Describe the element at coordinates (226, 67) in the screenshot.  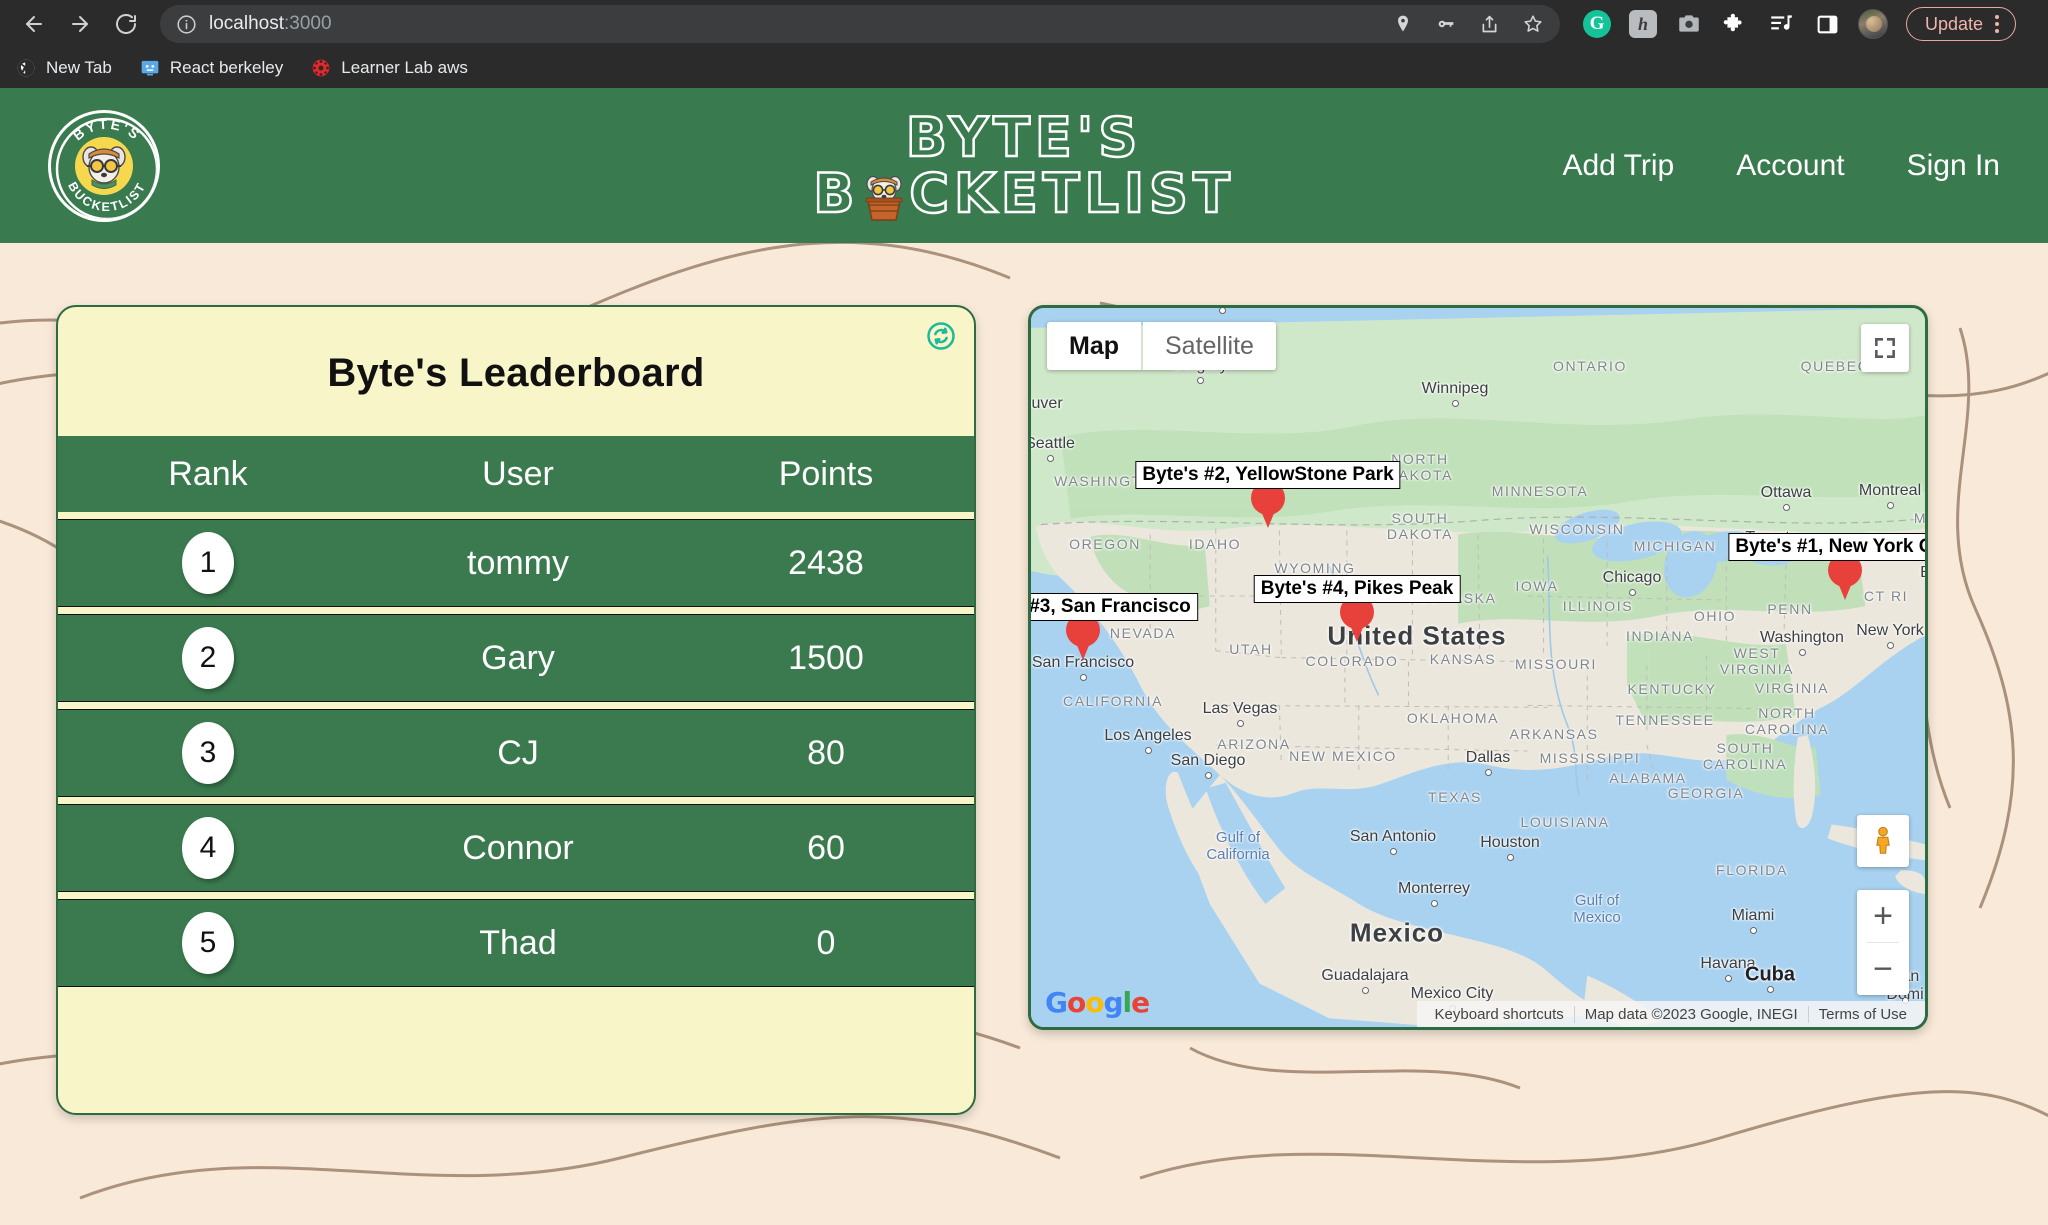
I see `bookmark-label: React berkeley` at that location.